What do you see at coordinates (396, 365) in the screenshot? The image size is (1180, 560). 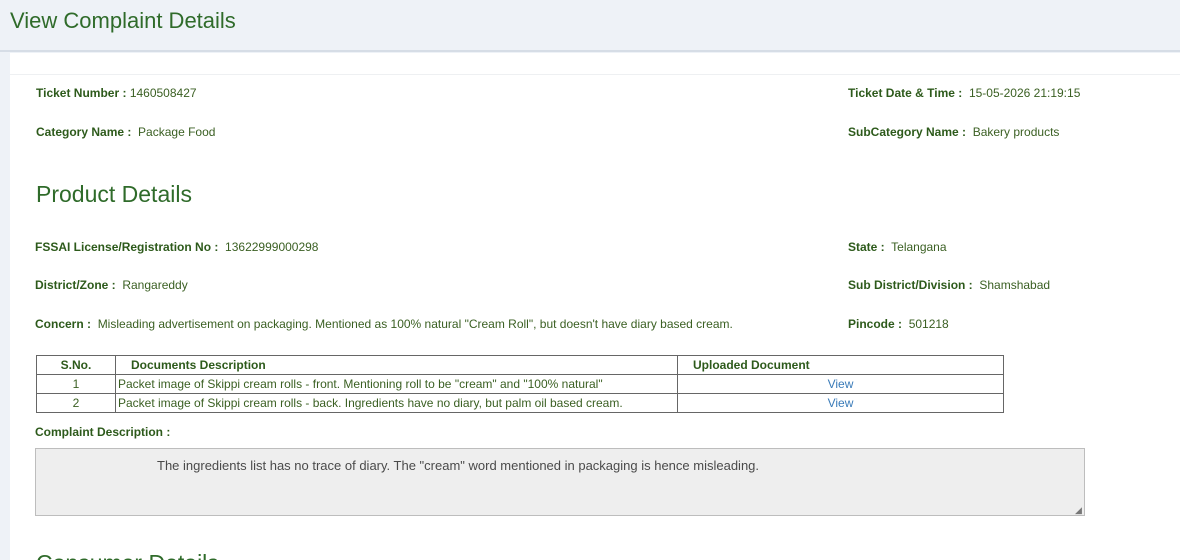 I see `col-description-header: Documents Description` at bounding box center [396, 365].